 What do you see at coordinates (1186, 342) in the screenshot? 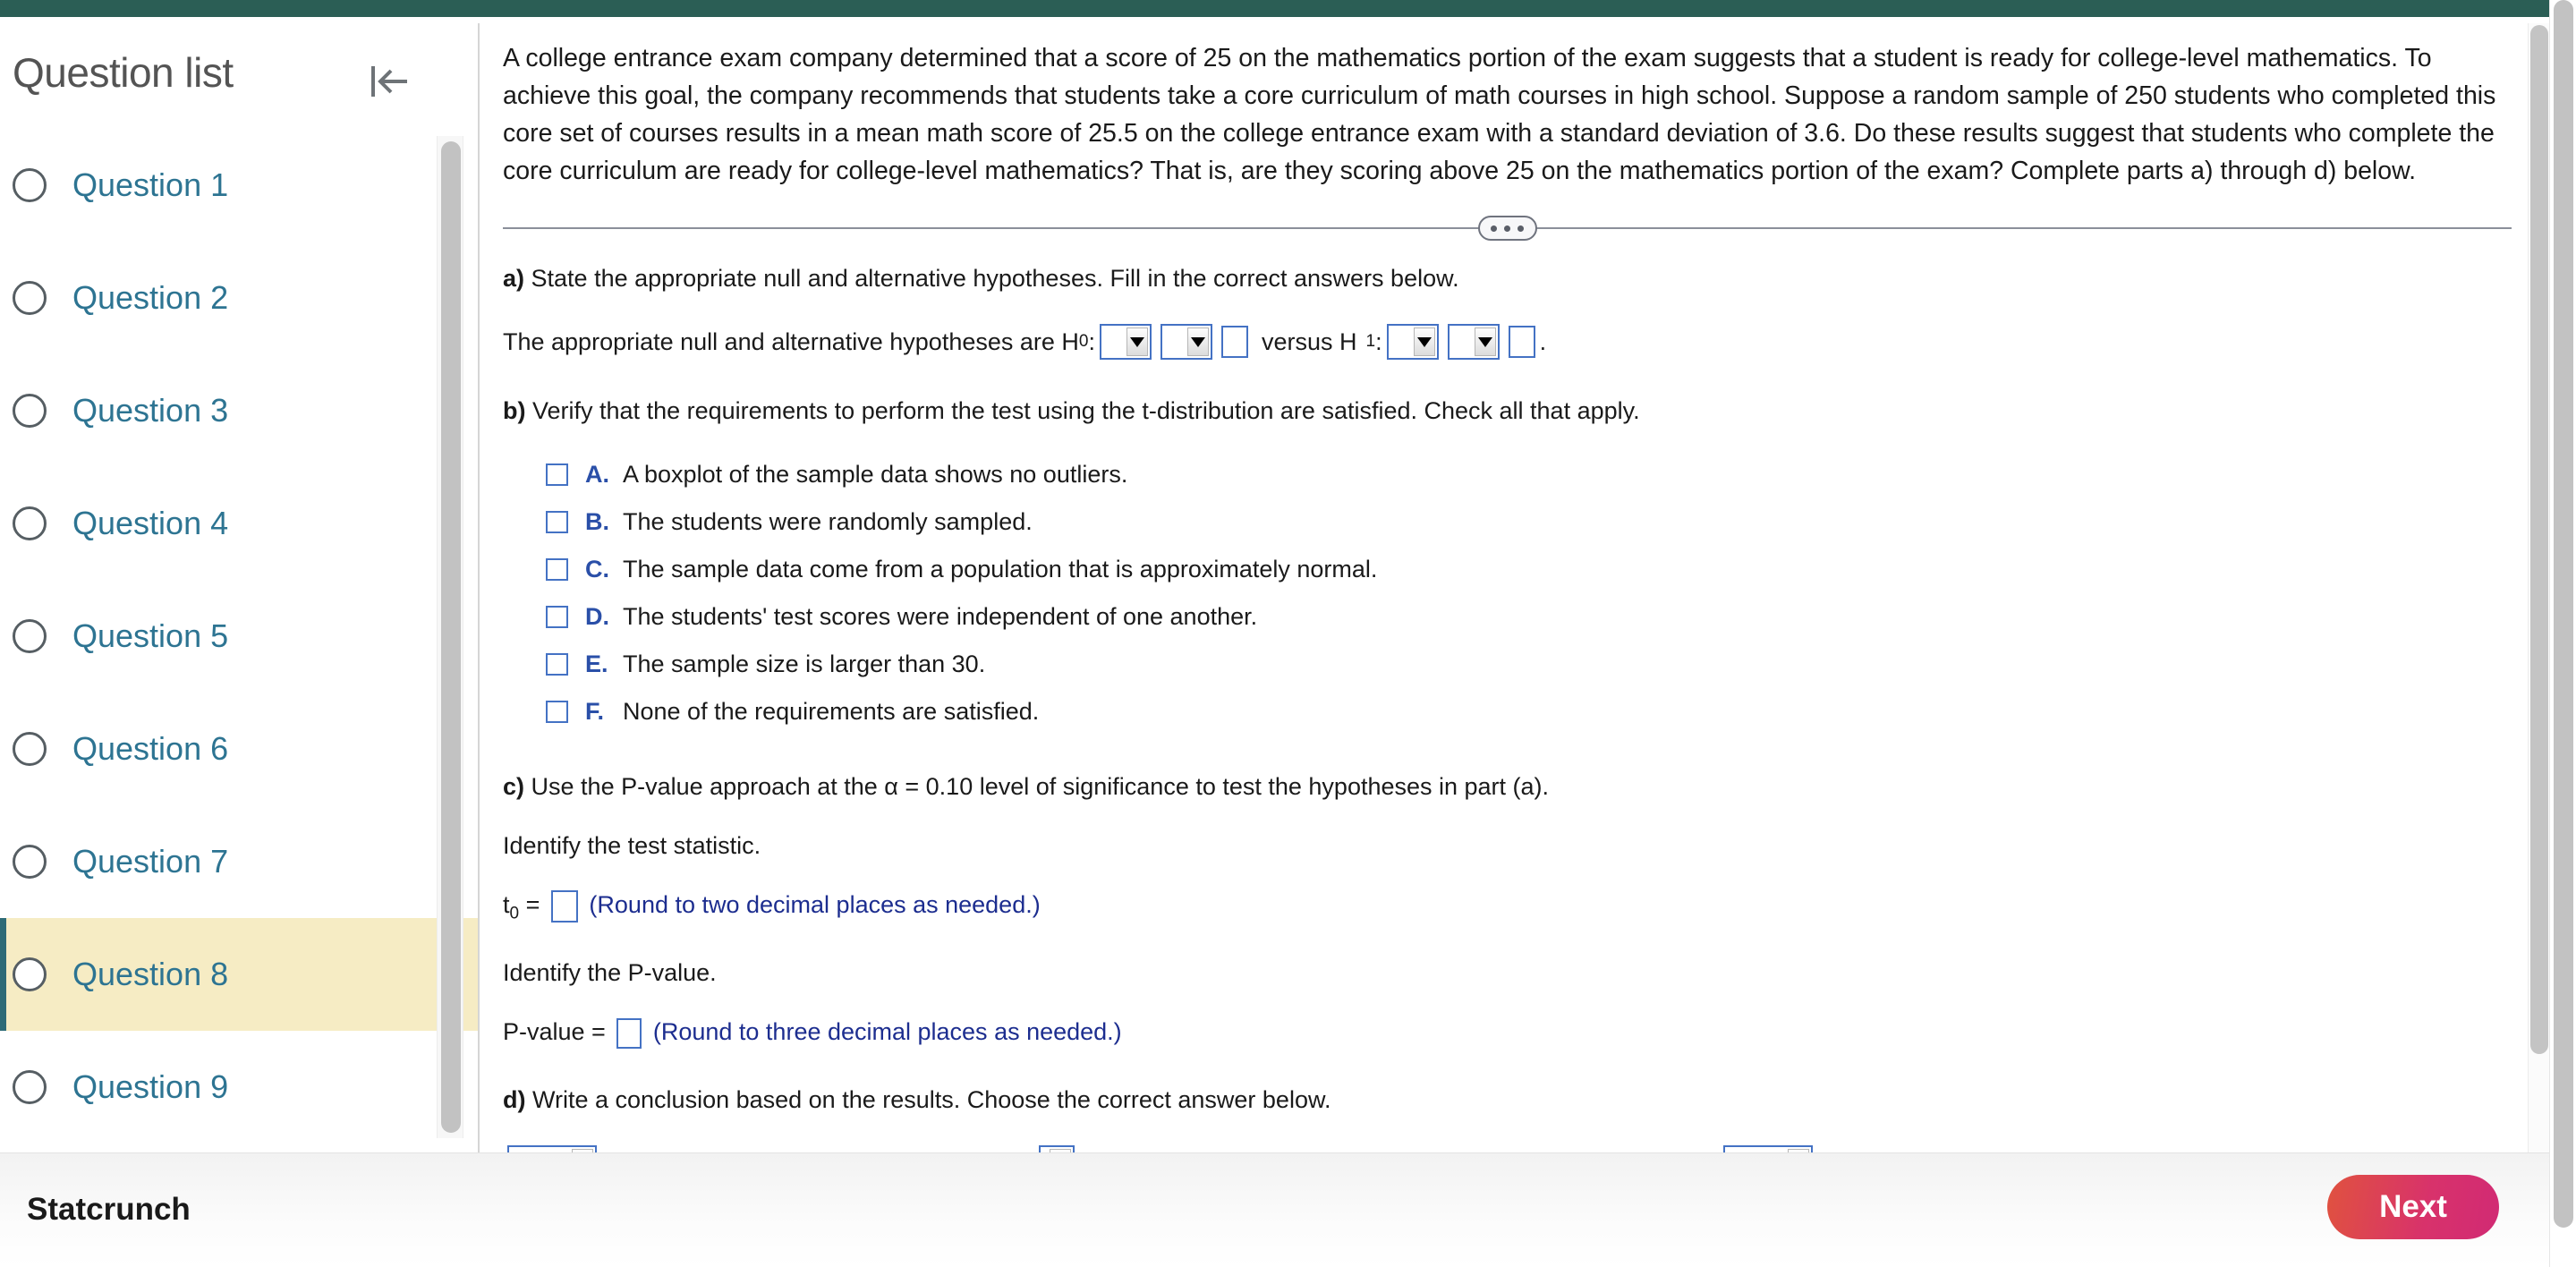
I see `h0-operator-dropdown` at bounding box center [1186, 342].